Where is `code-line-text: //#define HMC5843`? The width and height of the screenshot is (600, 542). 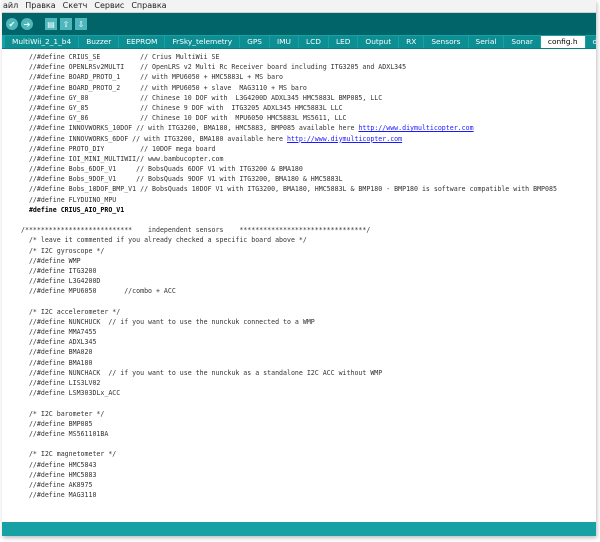
code-line-text: //#define HMC5843 is located at coordinates (59, 464).